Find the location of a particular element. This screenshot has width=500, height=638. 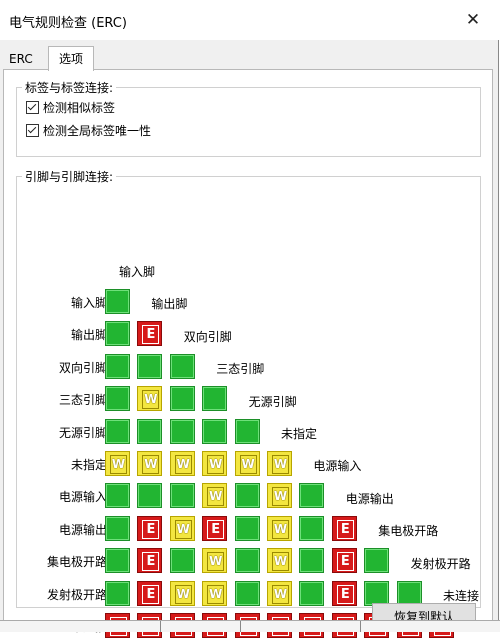

matrix-column-label: 输出脚 is located at coordinates (169, 304).